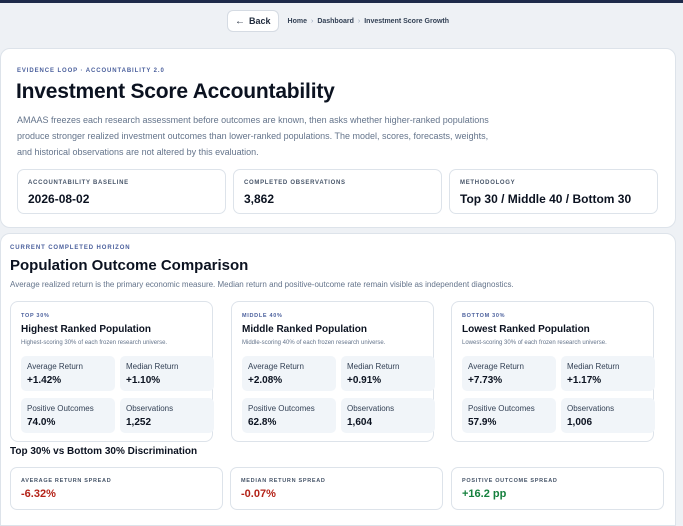  I want to click on spread-average-return: AVERAGE RETURN SPREAD -6.32%, so click(116, 488).